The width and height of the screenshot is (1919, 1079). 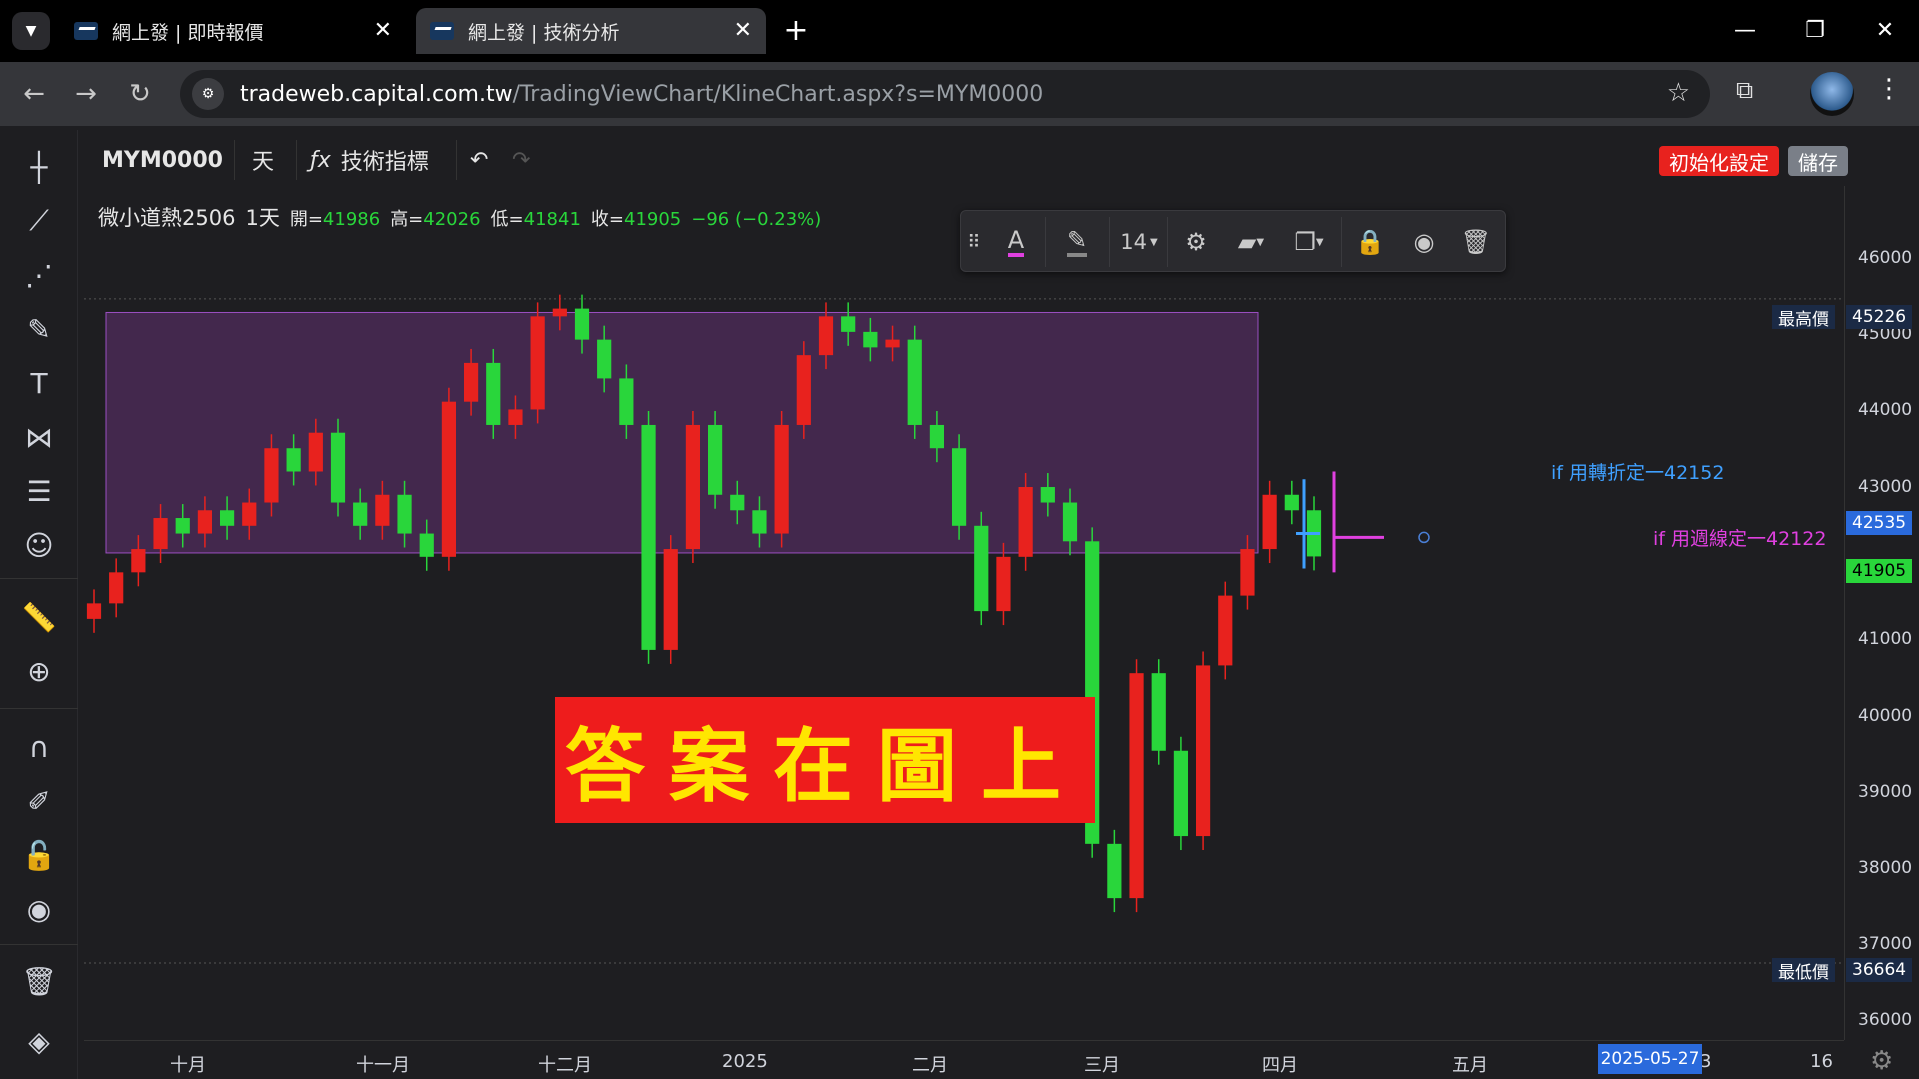 What do you see at coordinates (369, 160) in the screenshot?
I see `indicators-button: ƒx 技術指標` at bounding box center [369, 160].